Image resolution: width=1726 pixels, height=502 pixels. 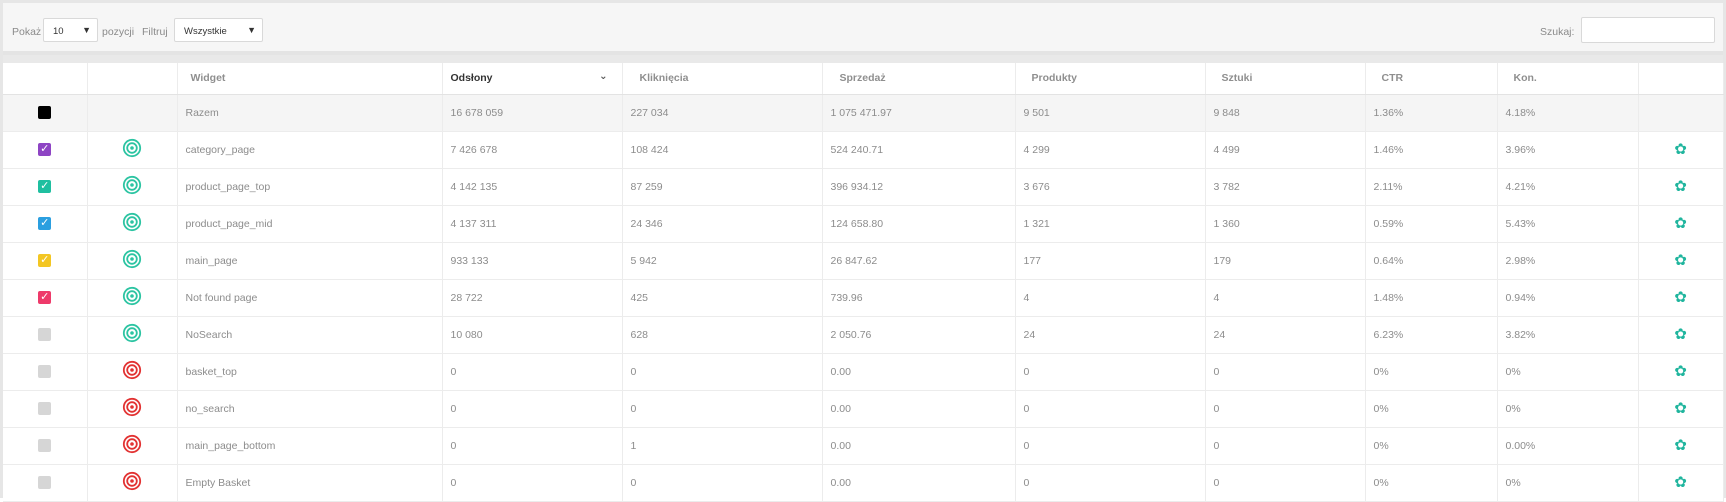 What do you see at coordinates (1681, 79) in the screenshot?
I see `col-actions` at bounding box center [1681, 79].